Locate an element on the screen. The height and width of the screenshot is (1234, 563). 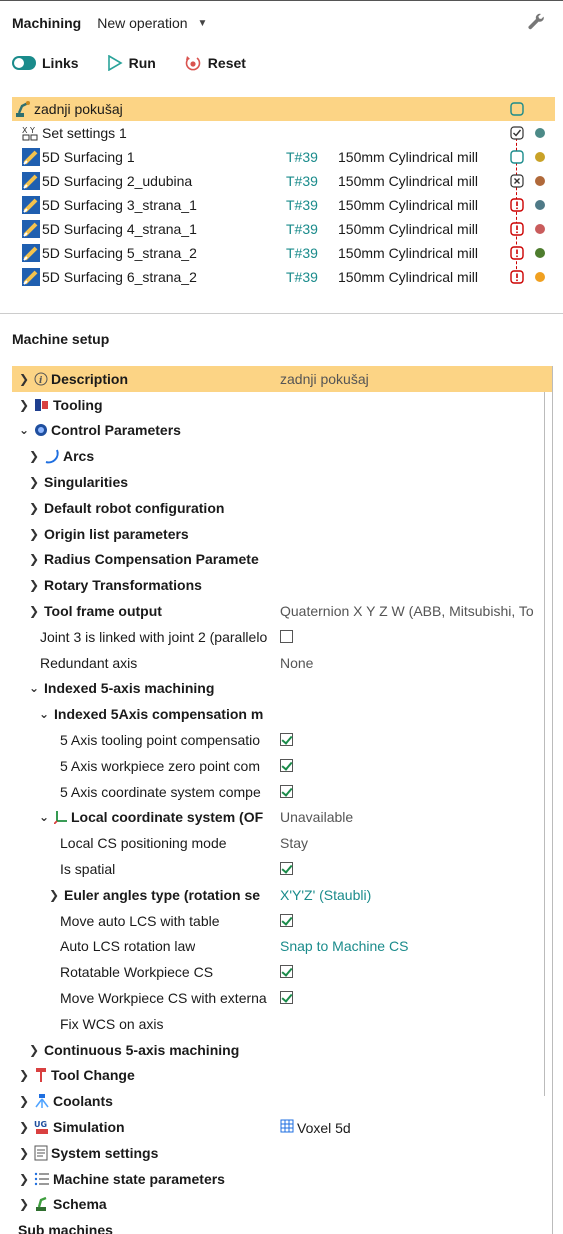
tree-row-machine-state: ❯ Machine state parameters is located at coordinates (282, 1179).